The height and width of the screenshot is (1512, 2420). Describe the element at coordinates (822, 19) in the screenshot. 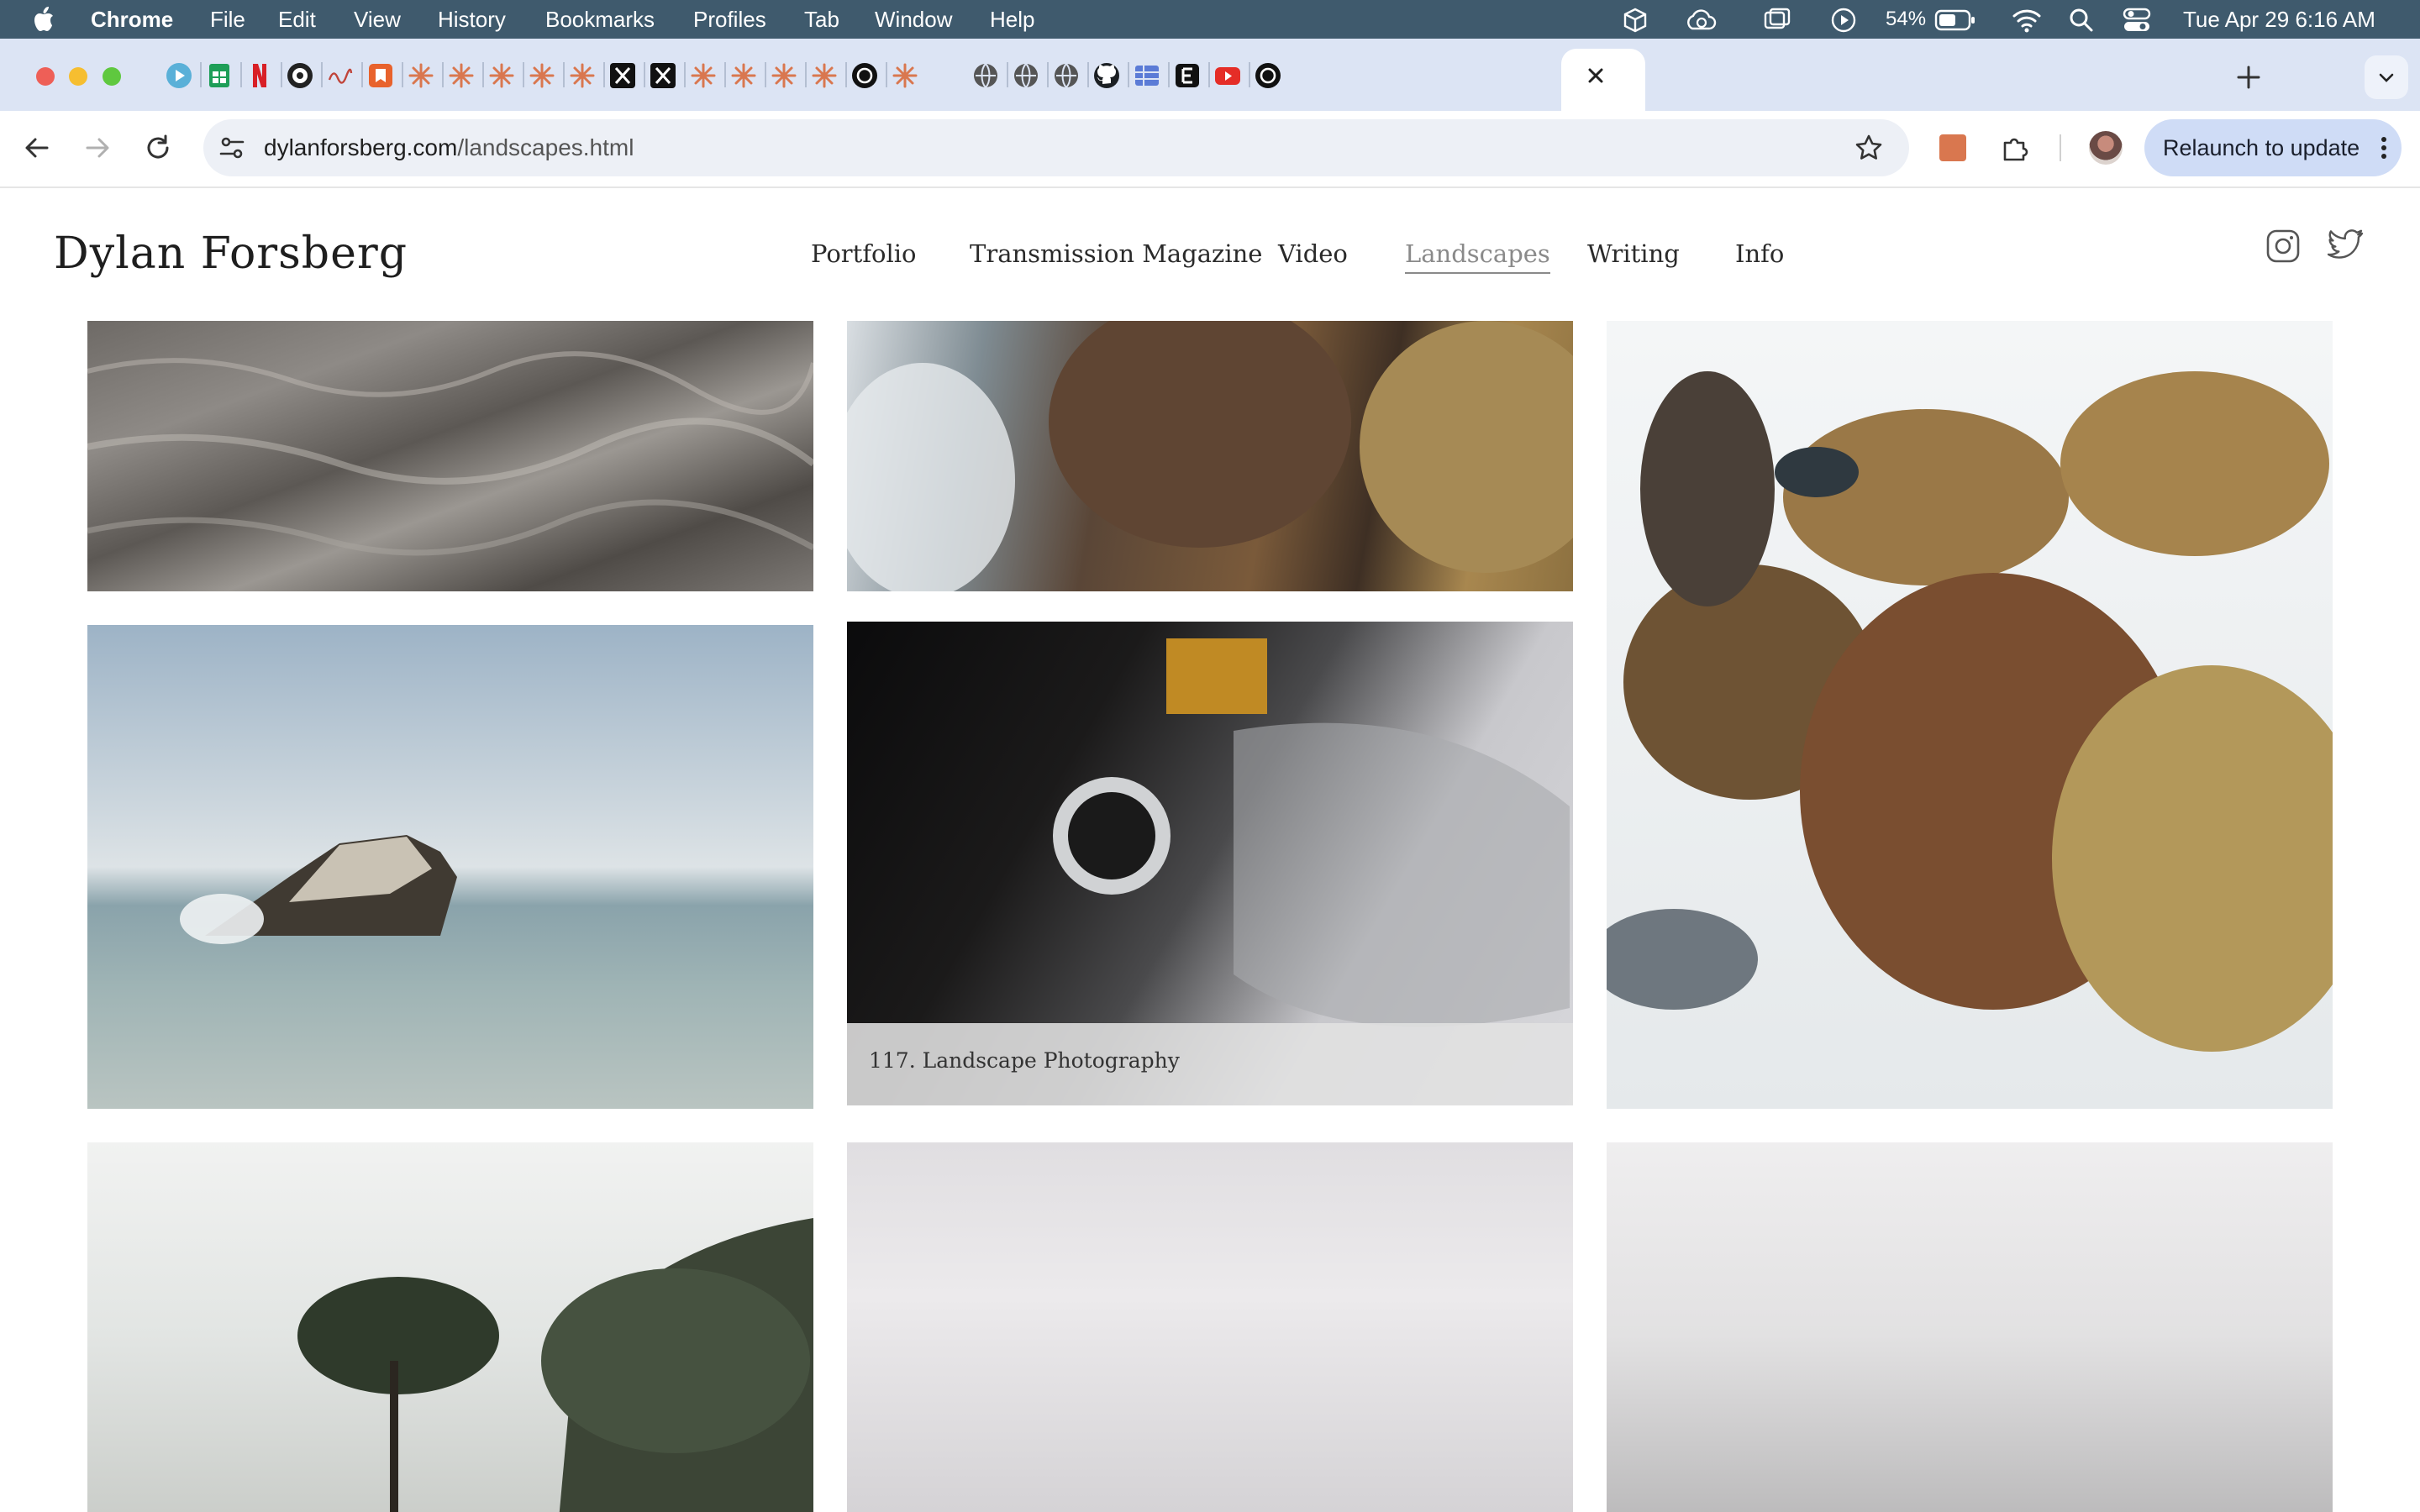

I see `menu-tab: Tab` at that location.